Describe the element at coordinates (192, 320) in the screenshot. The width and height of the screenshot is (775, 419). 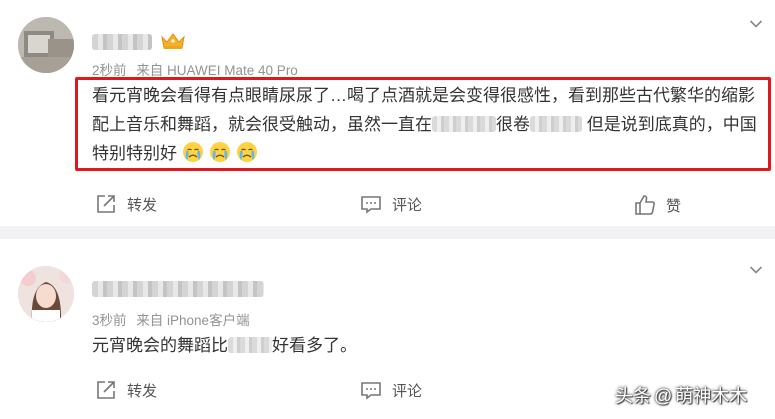
I see `post-source: 来自 iPhone客户端` at that location.